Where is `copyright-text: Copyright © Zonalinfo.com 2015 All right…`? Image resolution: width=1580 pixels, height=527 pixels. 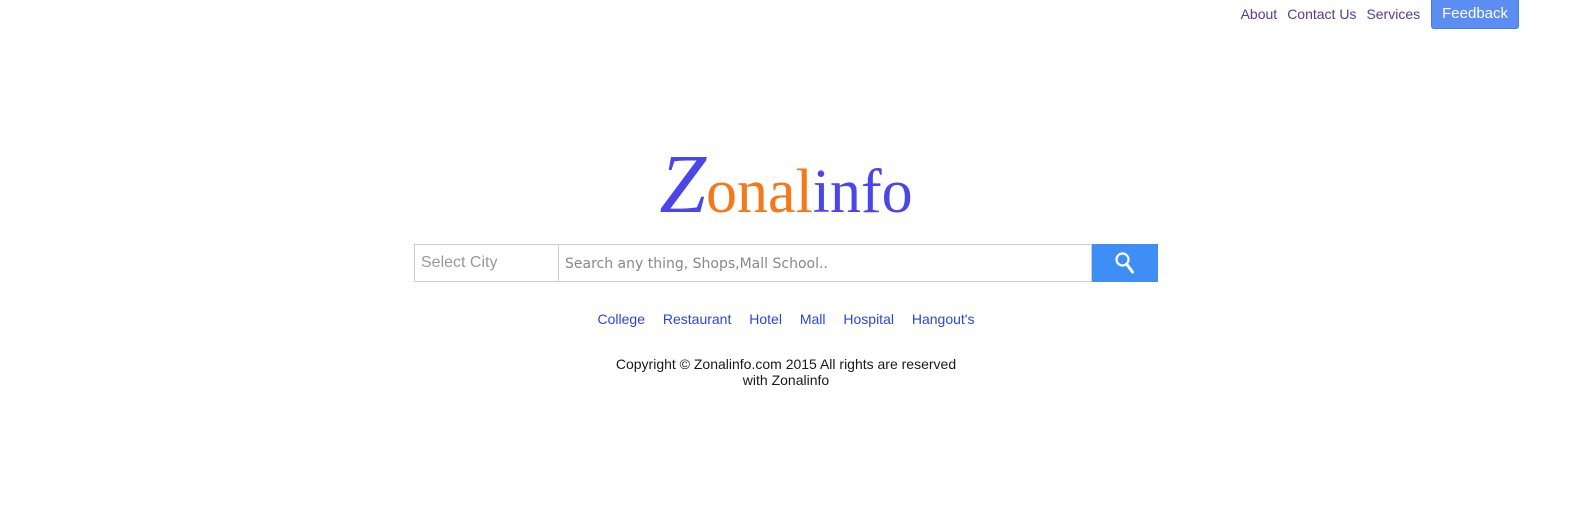 copyright-text: Copyright © Zonalinfo.com 2015 All right… is located at coordinates (786, 364).